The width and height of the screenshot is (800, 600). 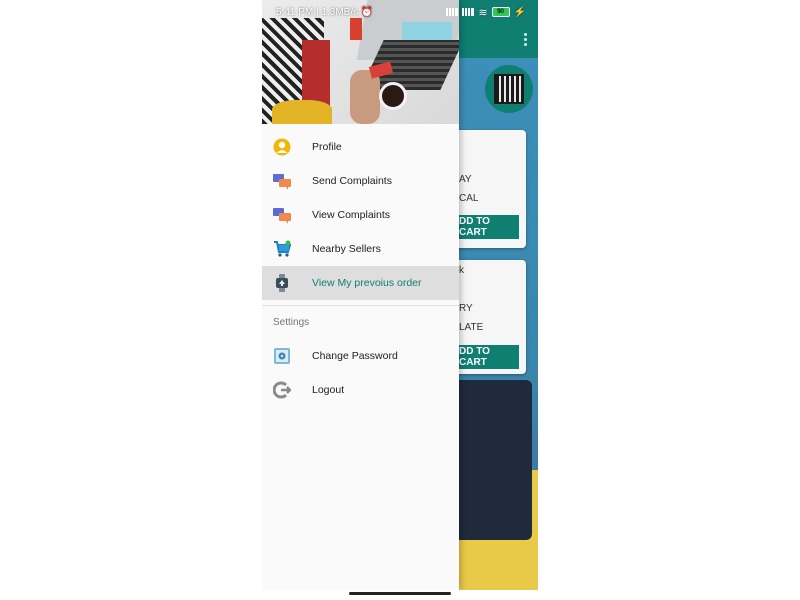 I want to click on settings-menu: Change Password Logout, so click(x=360, y=373).